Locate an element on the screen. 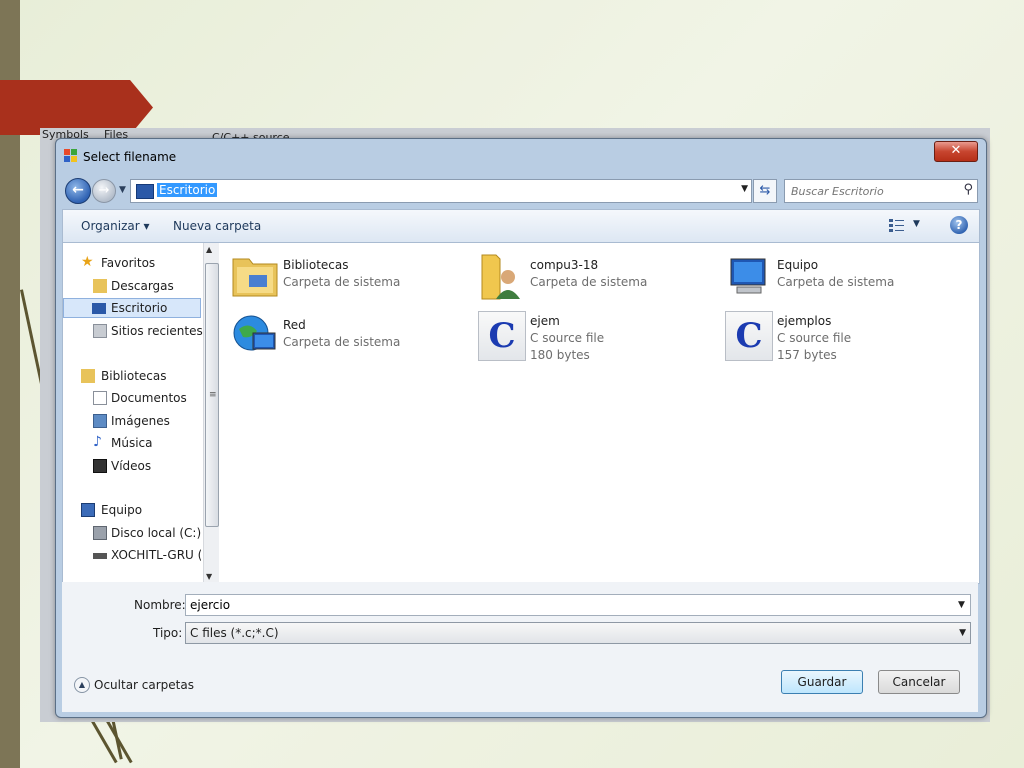 The width and height of the screenshot is (1024, 768). nav-item-usb-drive: XOCHITL-GRU (E is located at coordinates (132, 555).